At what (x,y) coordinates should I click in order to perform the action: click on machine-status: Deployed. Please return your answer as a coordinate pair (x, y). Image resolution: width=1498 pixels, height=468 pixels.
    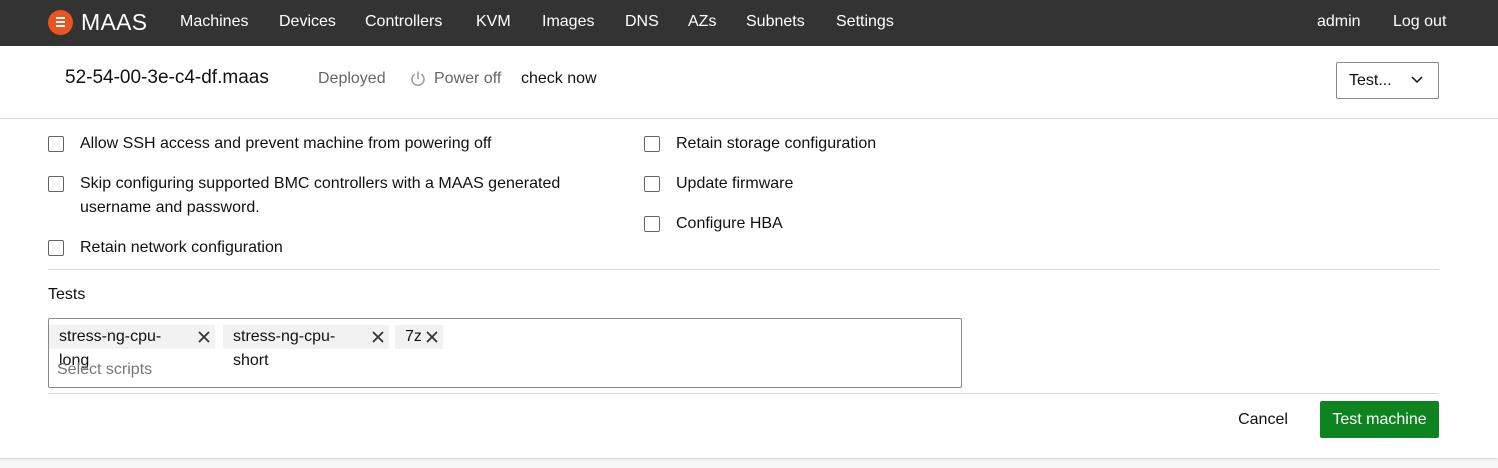
    Looking at the image, I should click on (352, 78).